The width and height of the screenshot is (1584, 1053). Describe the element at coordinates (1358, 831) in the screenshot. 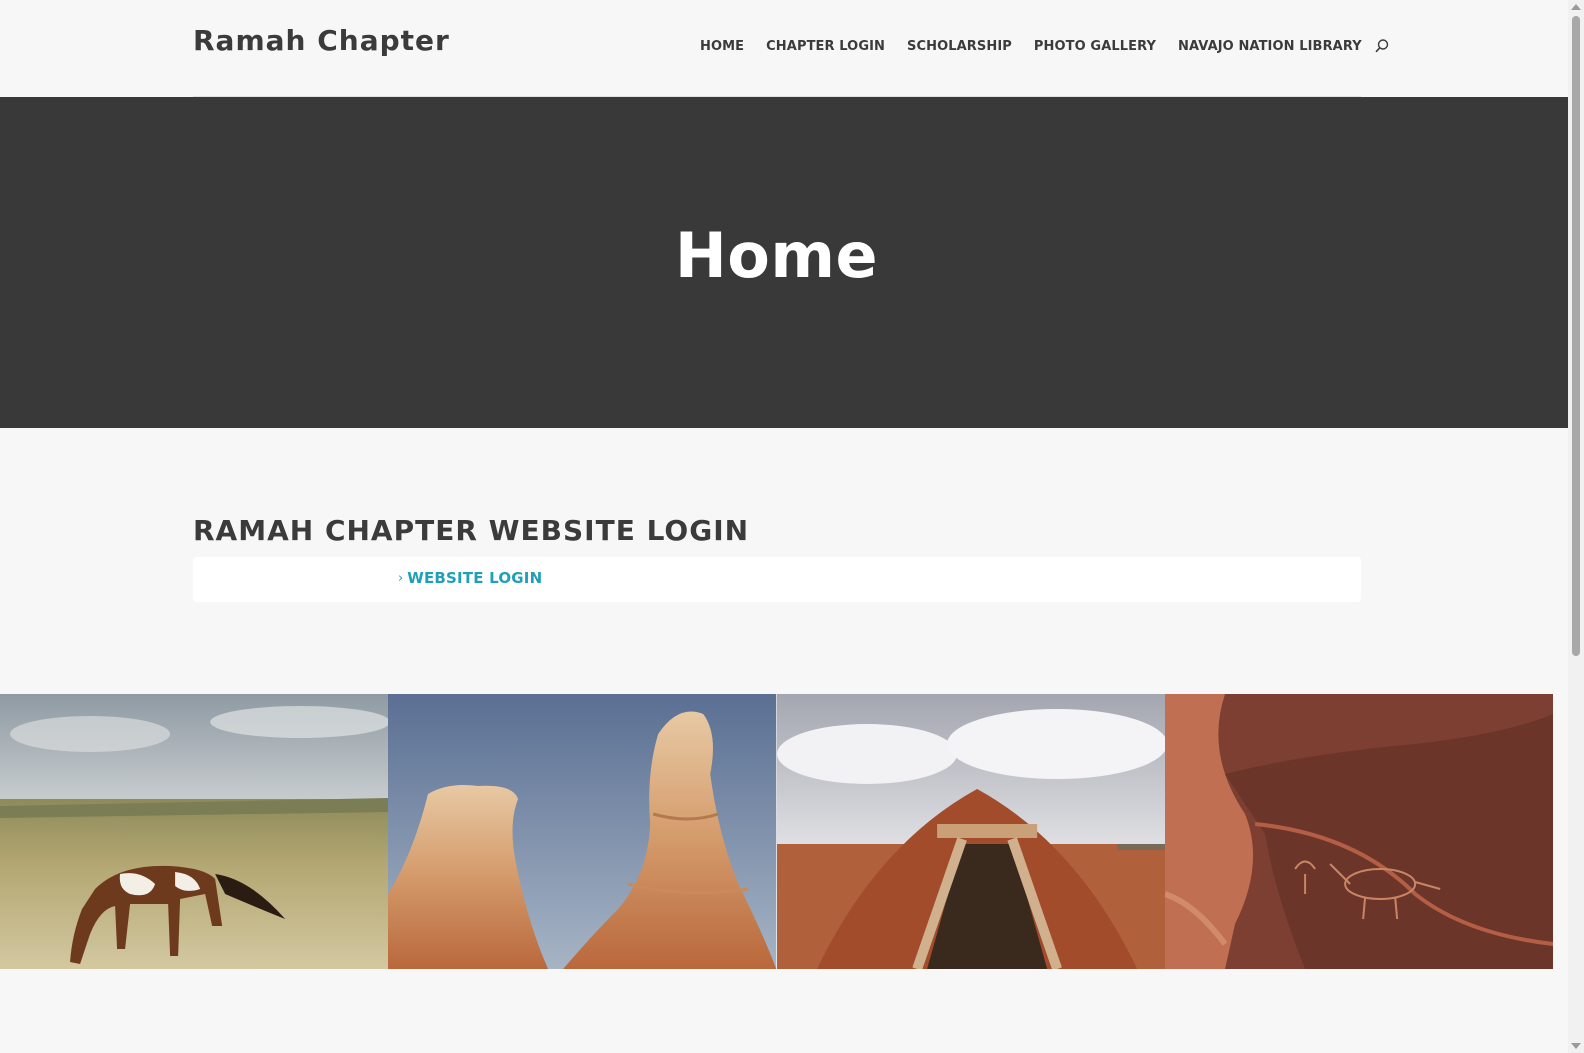

I see `gallery-image-petroglyph` at that location.